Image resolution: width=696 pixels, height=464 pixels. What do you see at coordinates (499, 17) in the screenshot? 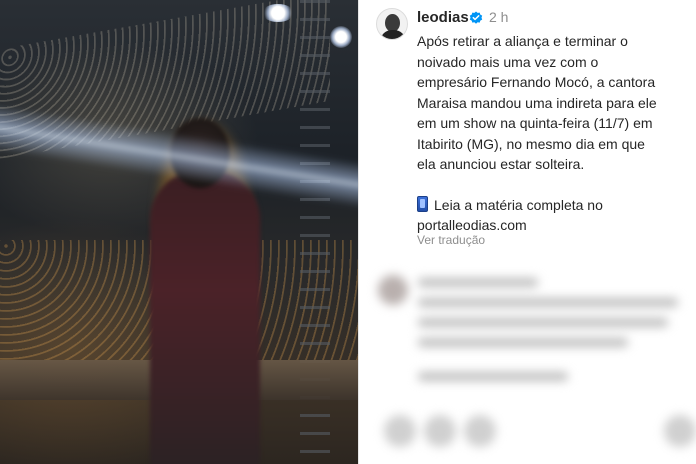
I see `post-timestamp: 2 h` at bounding box center [499, 17].